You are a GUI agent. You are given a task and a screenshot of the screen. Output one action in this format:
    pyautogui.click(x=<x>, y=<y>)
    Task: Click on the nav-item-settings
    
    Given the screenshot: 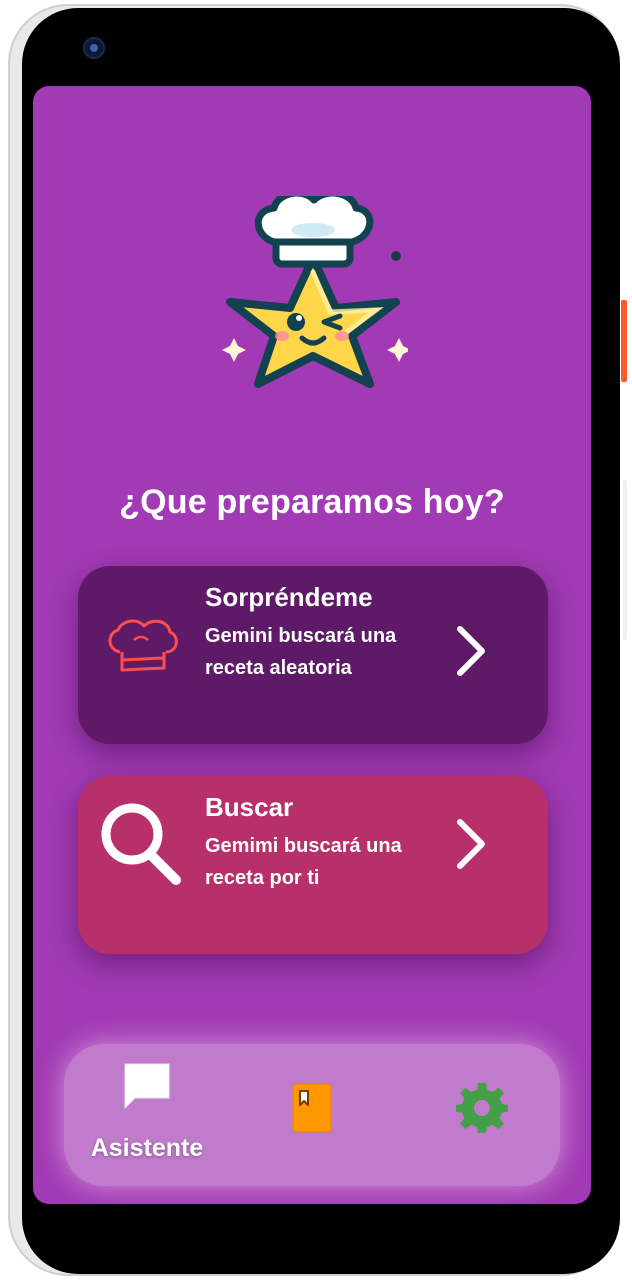 What is the action you would take?
    pyautogui.click(x=484, y=1115)
    